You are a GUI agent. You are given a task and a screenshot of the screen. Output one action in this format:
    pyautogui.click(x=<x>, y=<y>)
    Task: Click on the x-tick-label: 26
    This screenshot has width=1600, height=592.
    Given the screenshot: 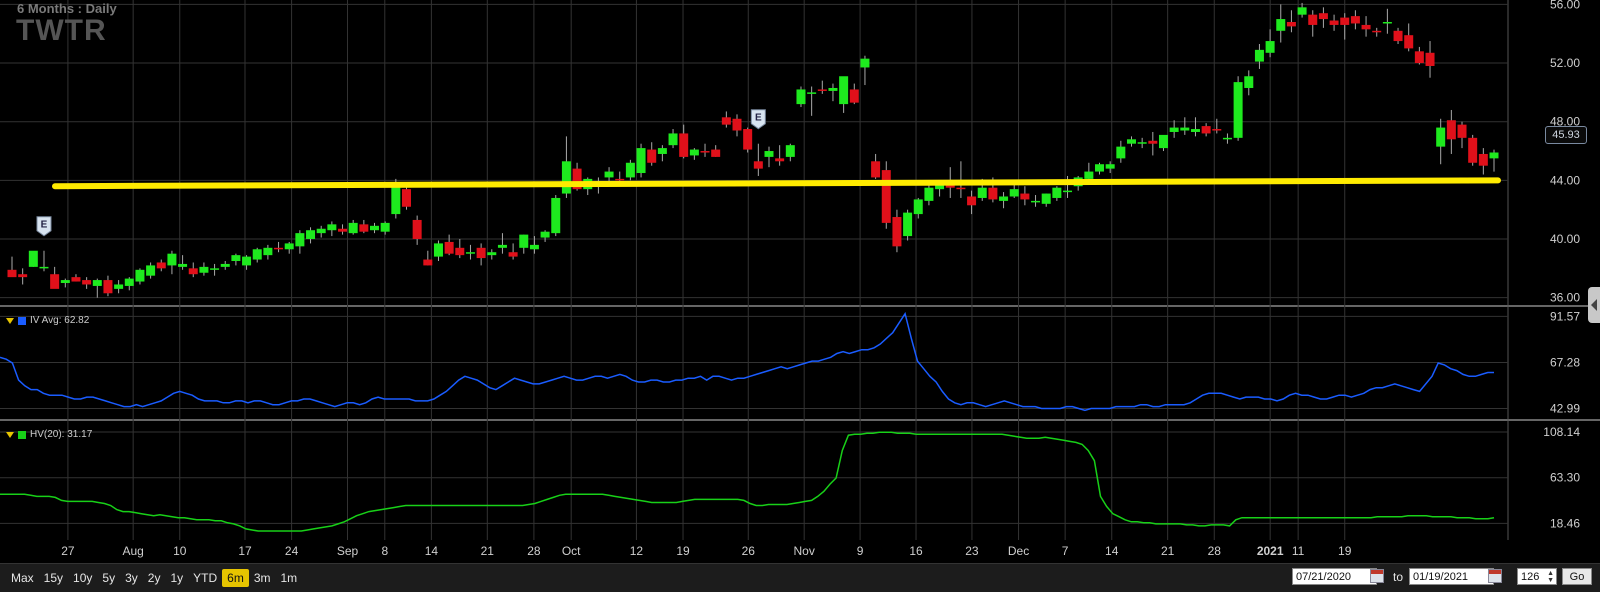 What is the action you would take?
    pyautogui.click(x=749, y=551)
    